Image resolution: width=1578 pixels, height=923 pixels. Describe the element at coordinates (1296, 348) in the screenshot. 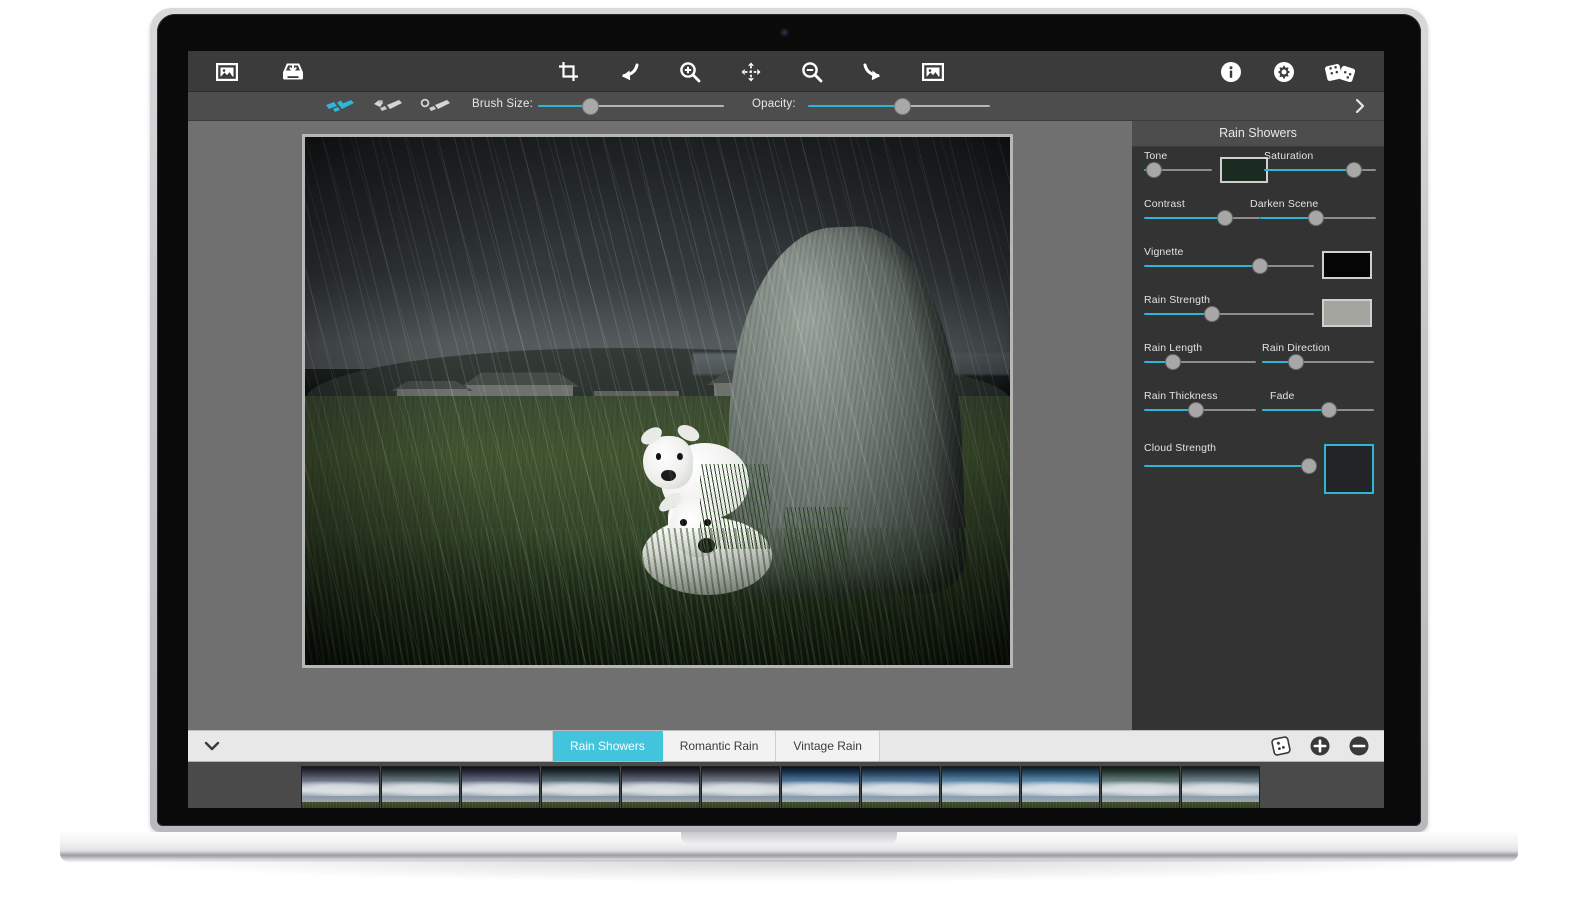

I see `rain-direction-label: Rain Direction` at that location.